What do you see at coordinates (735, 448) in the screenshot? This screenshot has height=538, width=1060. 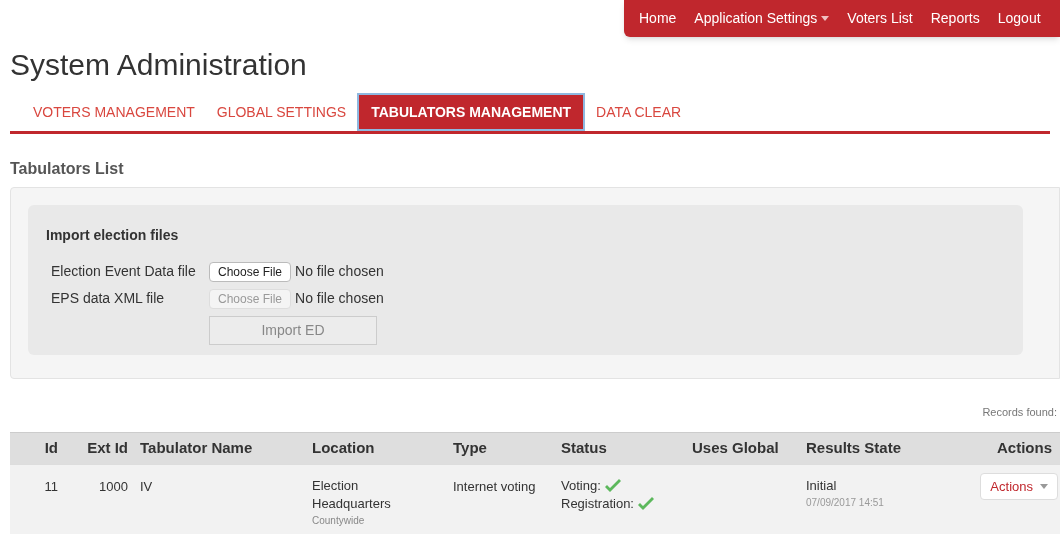 I see `column-header: Uses Global` at bounding box center [735, 448].